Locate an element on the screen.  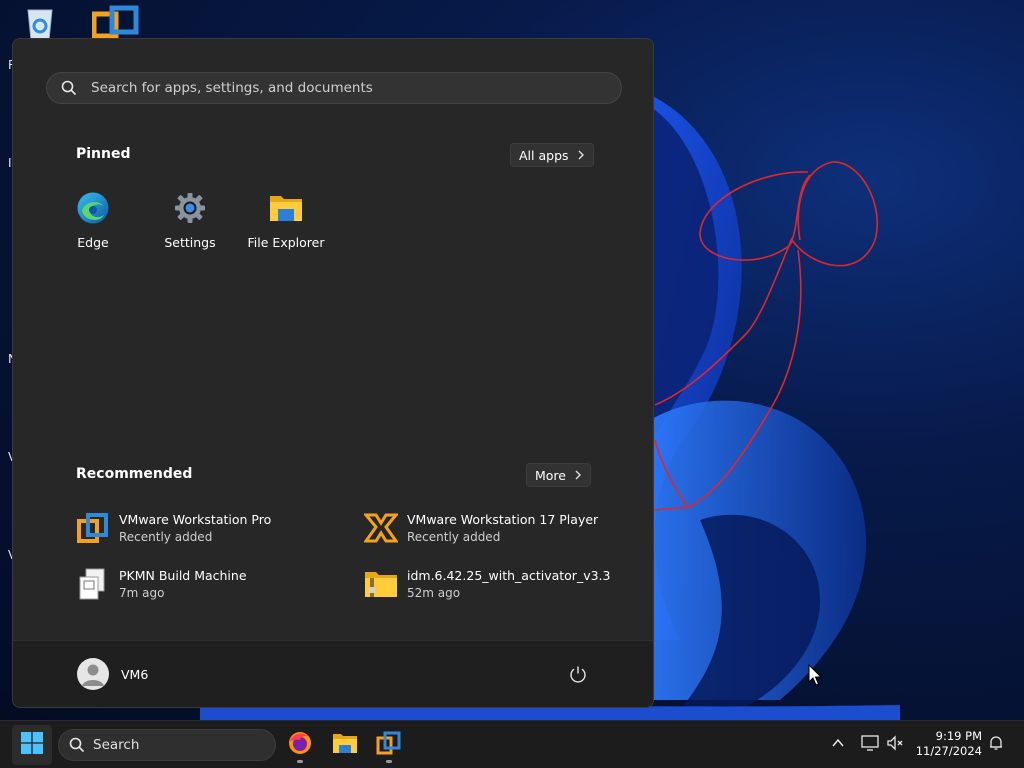
all-apps-label: All apps is located at coordinates (544, 155).